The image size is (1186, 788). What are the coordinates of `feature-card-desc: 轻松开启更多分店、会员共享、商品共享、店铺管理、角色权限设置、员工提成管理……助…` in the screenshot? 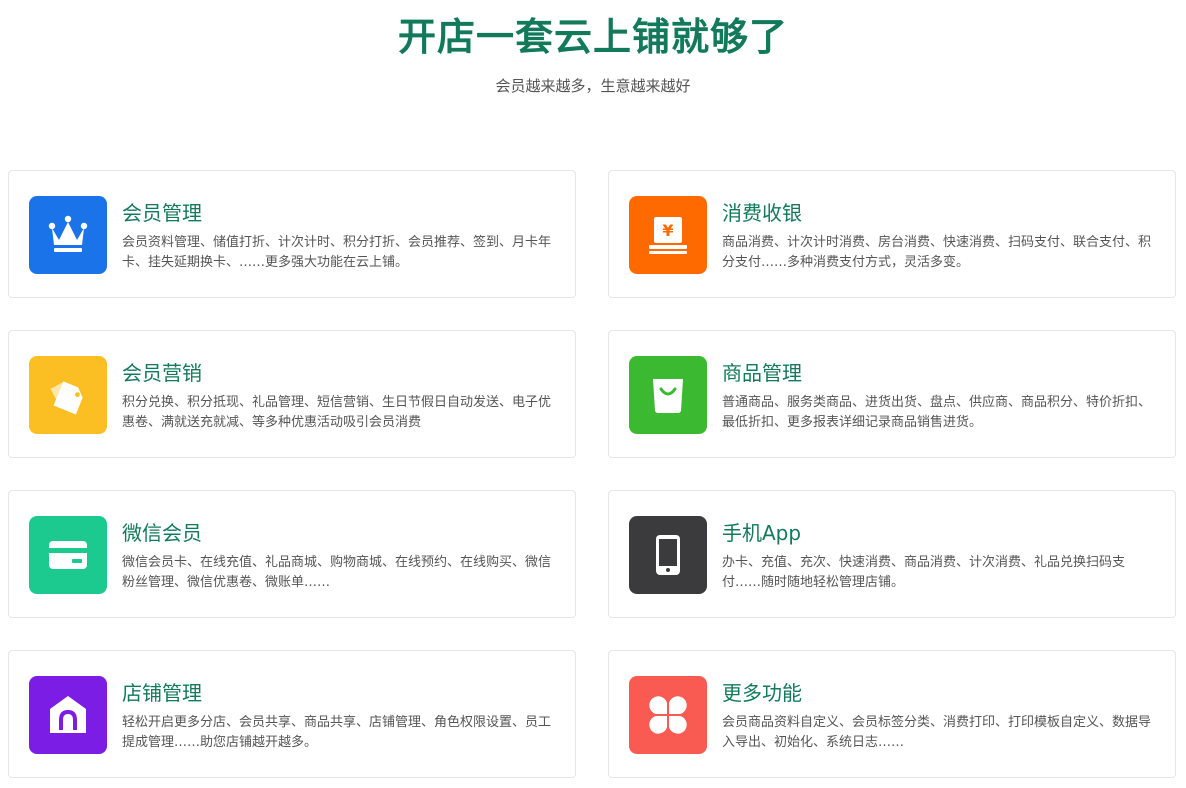 It's located at (337, 732).